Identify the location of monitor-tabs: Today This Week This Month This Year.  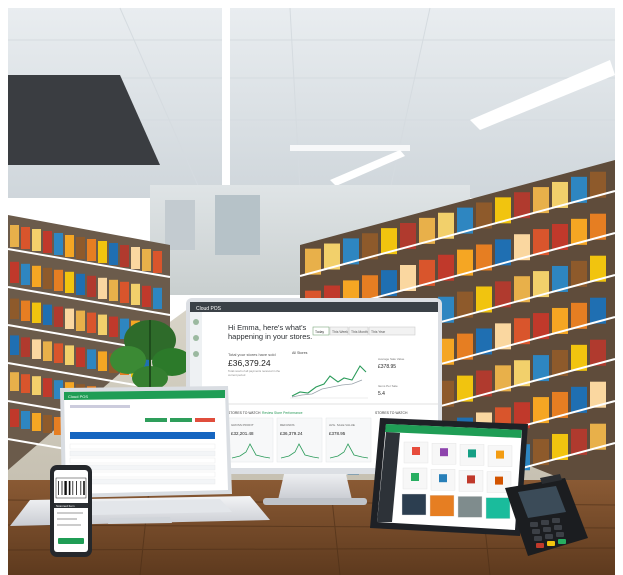
(364, 331).